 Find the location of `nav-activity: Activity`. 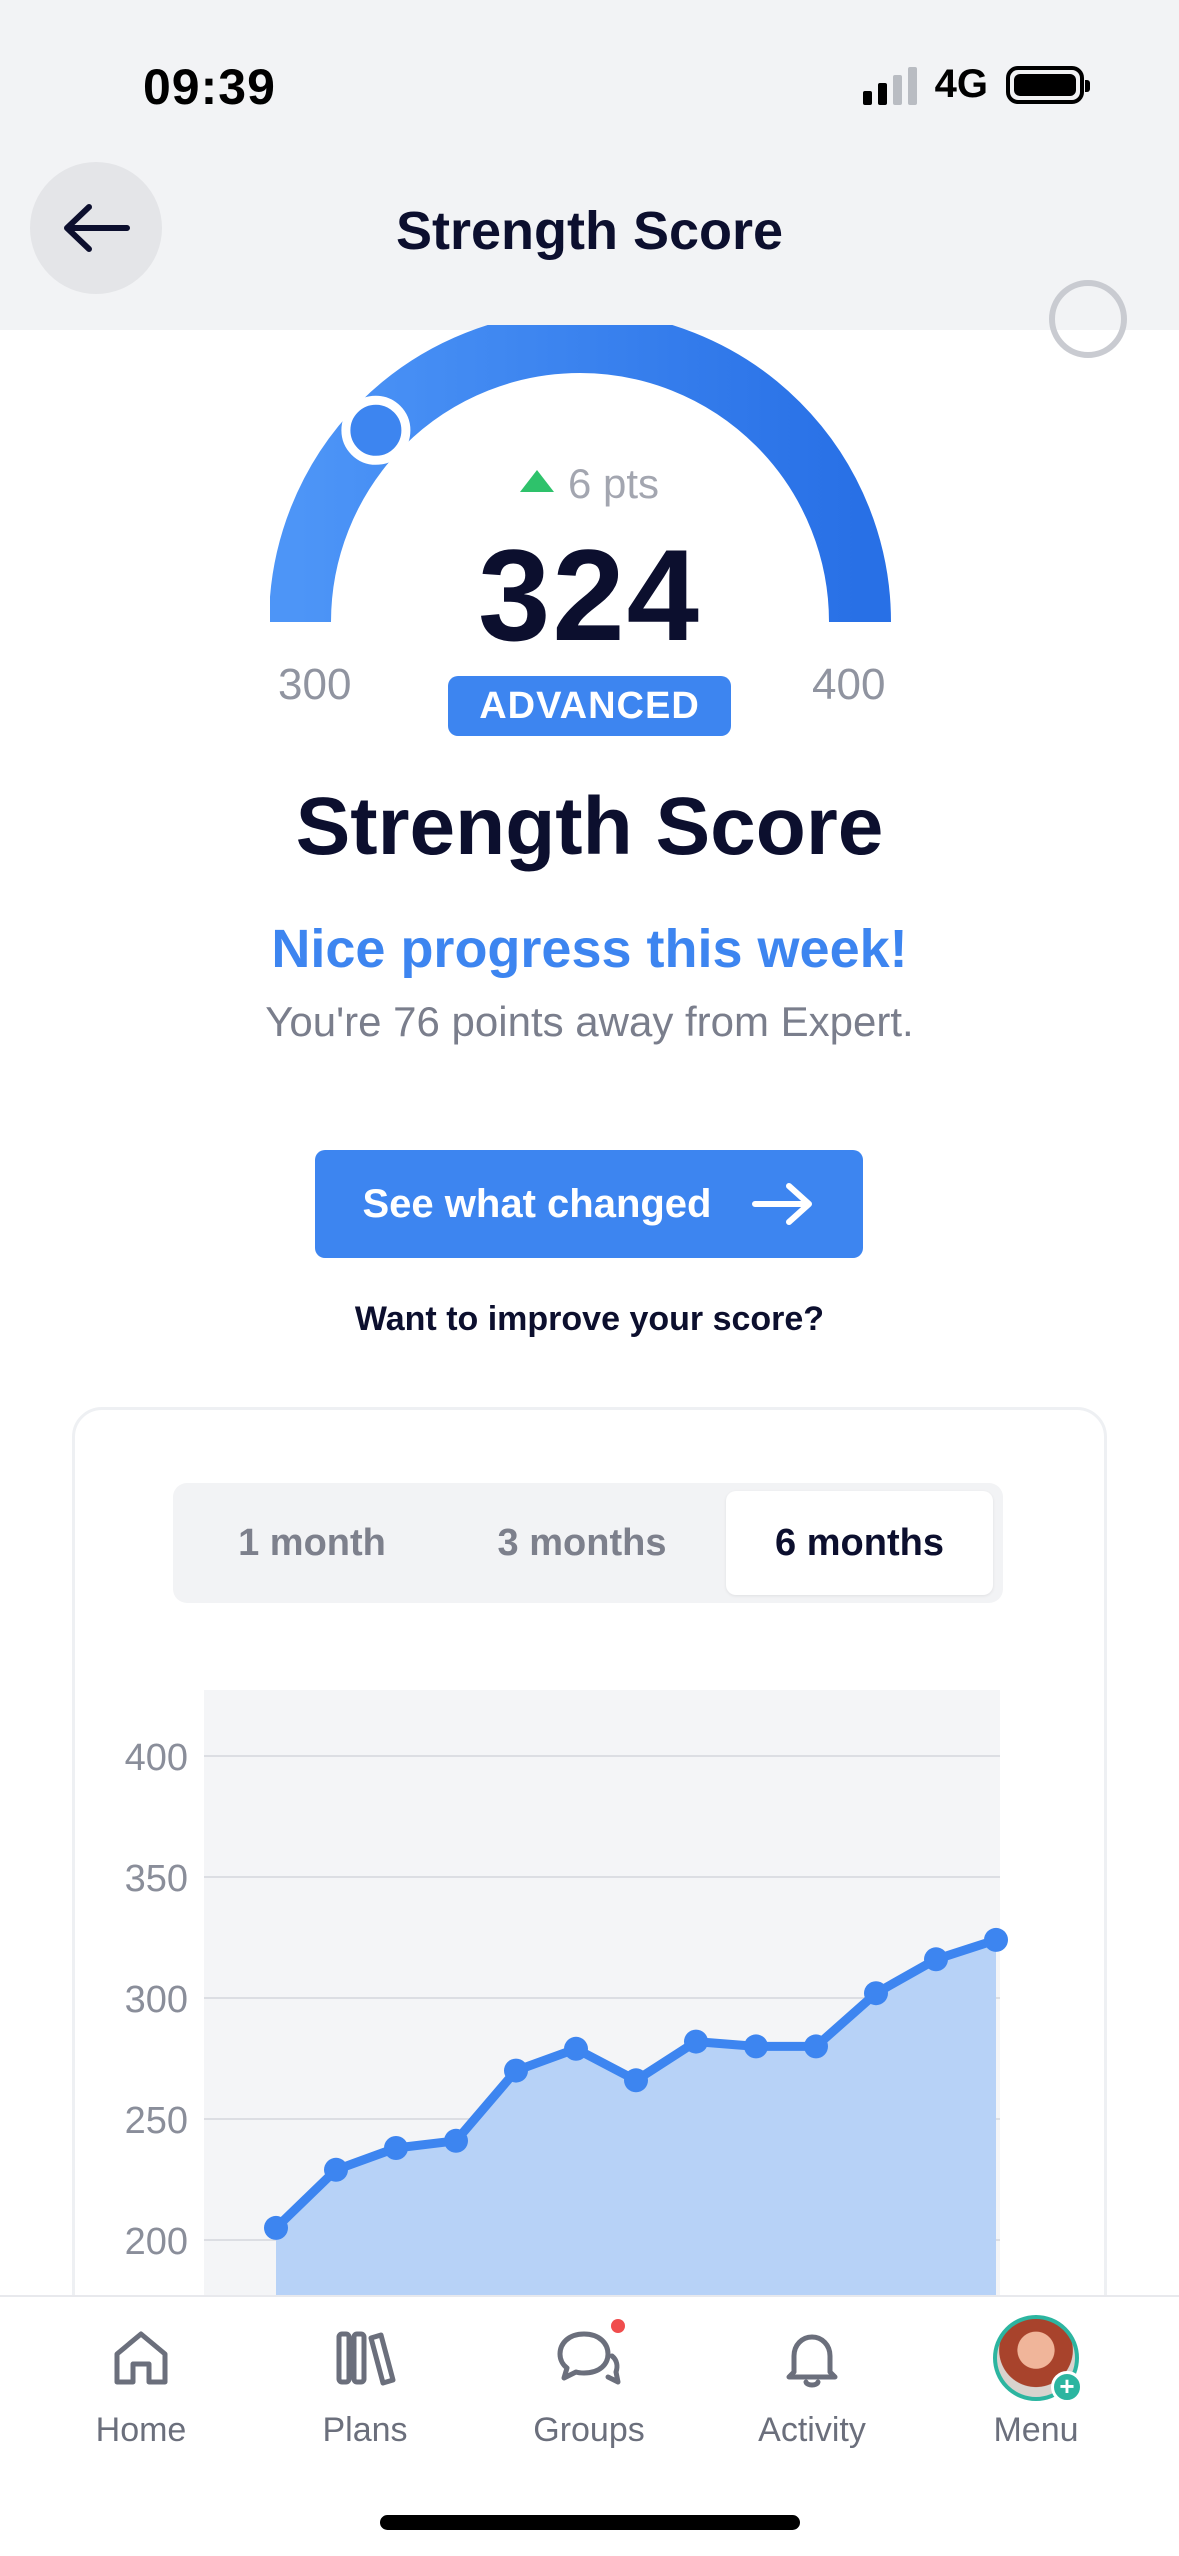

nav-activity: Activity is located at coordinates (812, 2383).